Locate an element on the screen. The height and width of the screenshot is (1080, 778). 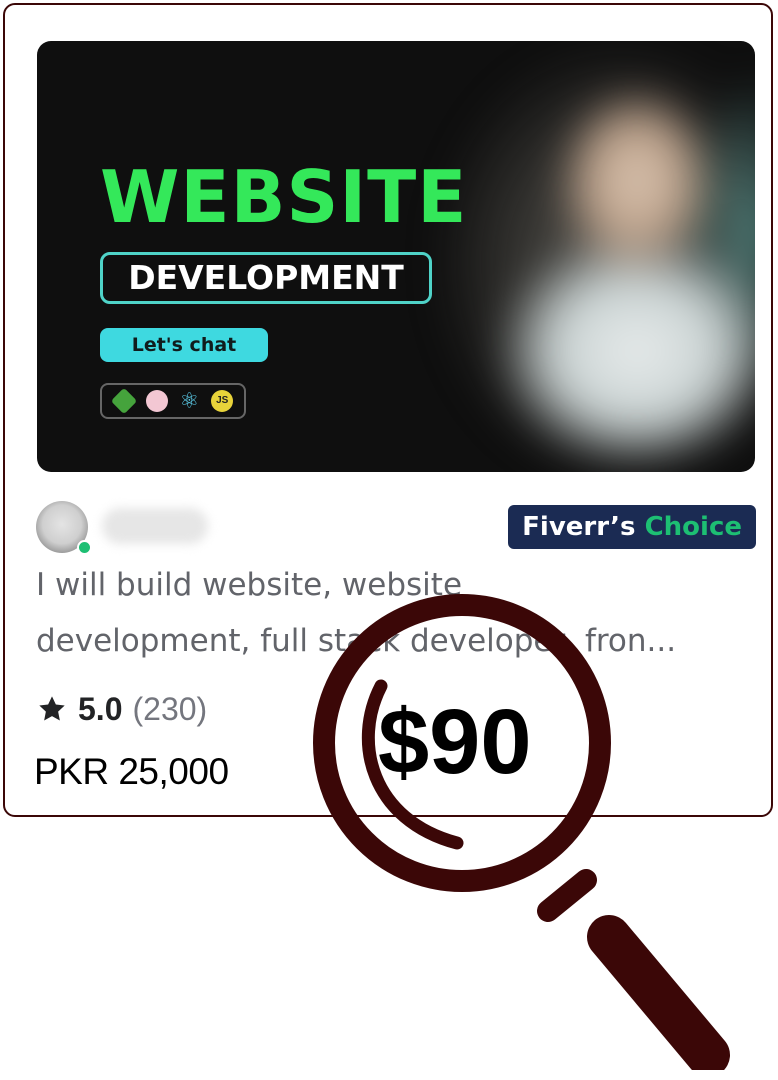
tech-stack-strip: ⚛ JS is located at coordinates (173, 401).